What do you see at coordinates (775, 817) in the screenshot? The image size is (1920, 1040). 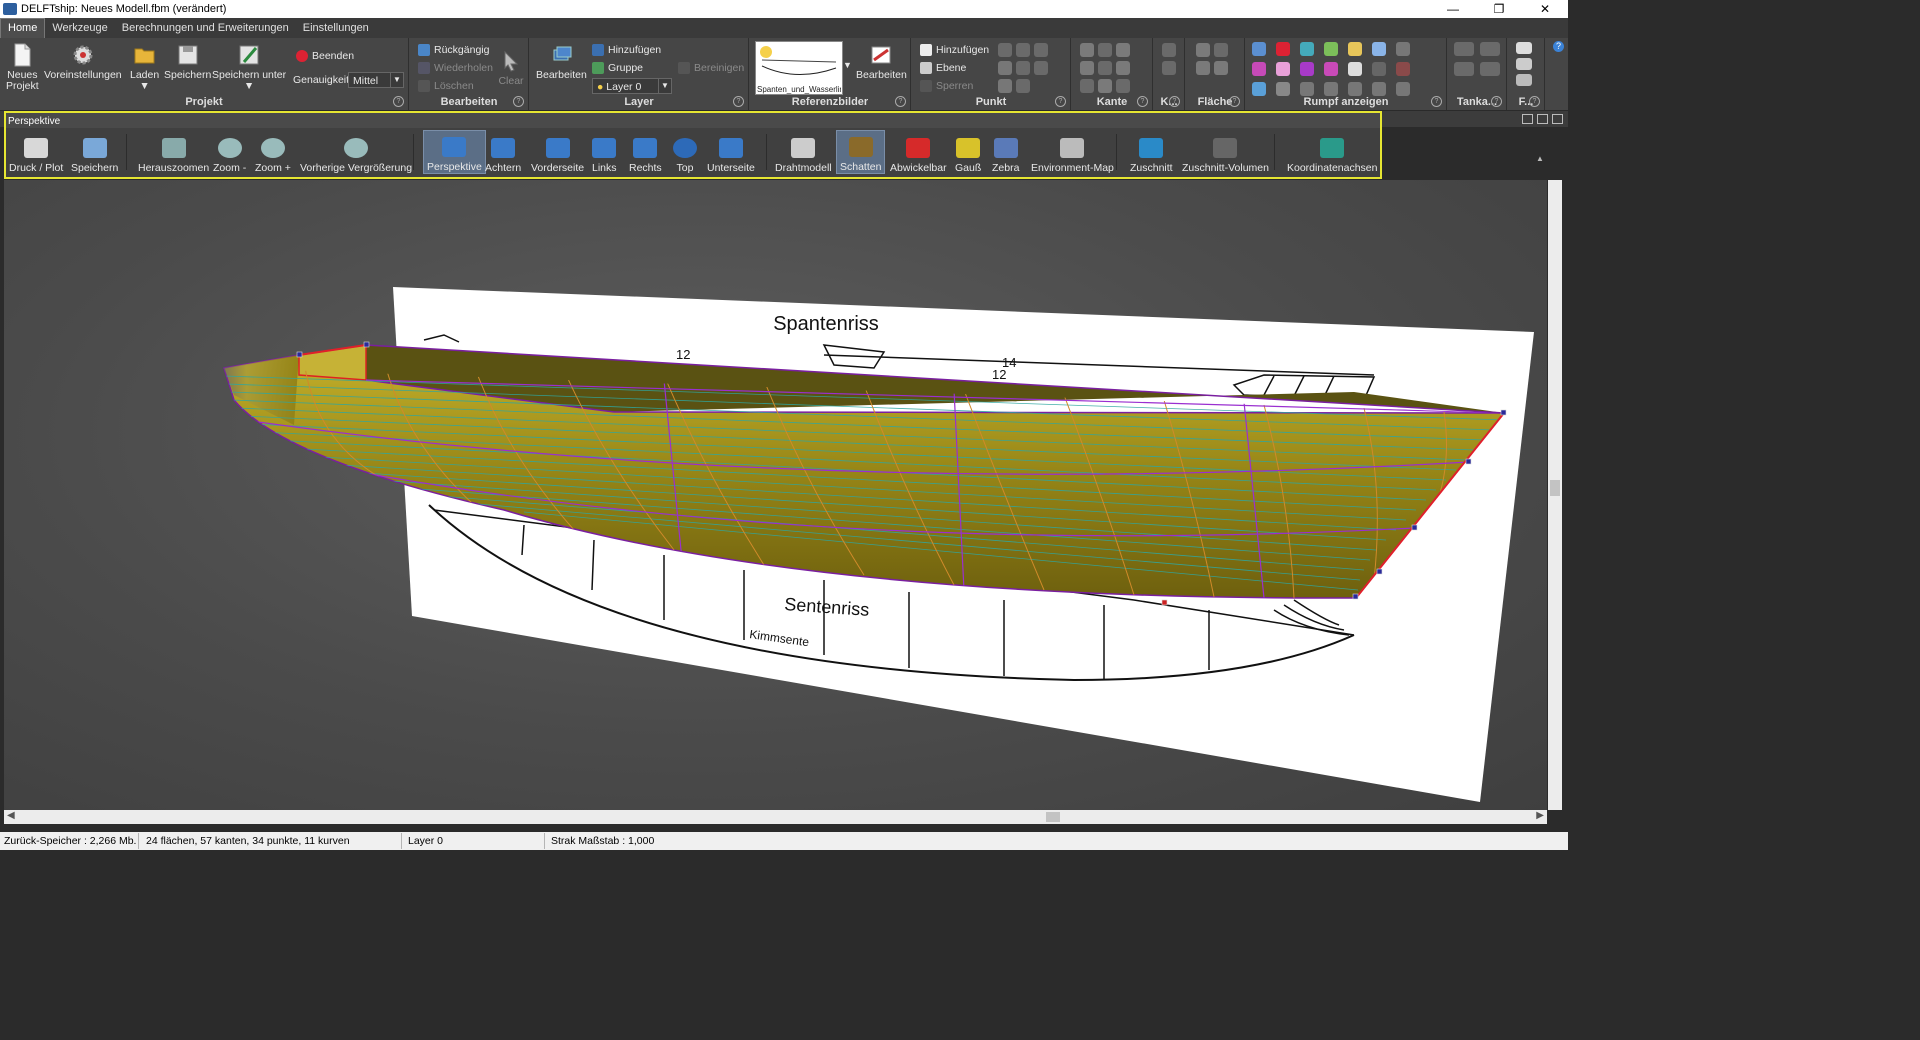 I see `horizontal-scrollbar: ◀ ▶` at bounding box center [775, 817].